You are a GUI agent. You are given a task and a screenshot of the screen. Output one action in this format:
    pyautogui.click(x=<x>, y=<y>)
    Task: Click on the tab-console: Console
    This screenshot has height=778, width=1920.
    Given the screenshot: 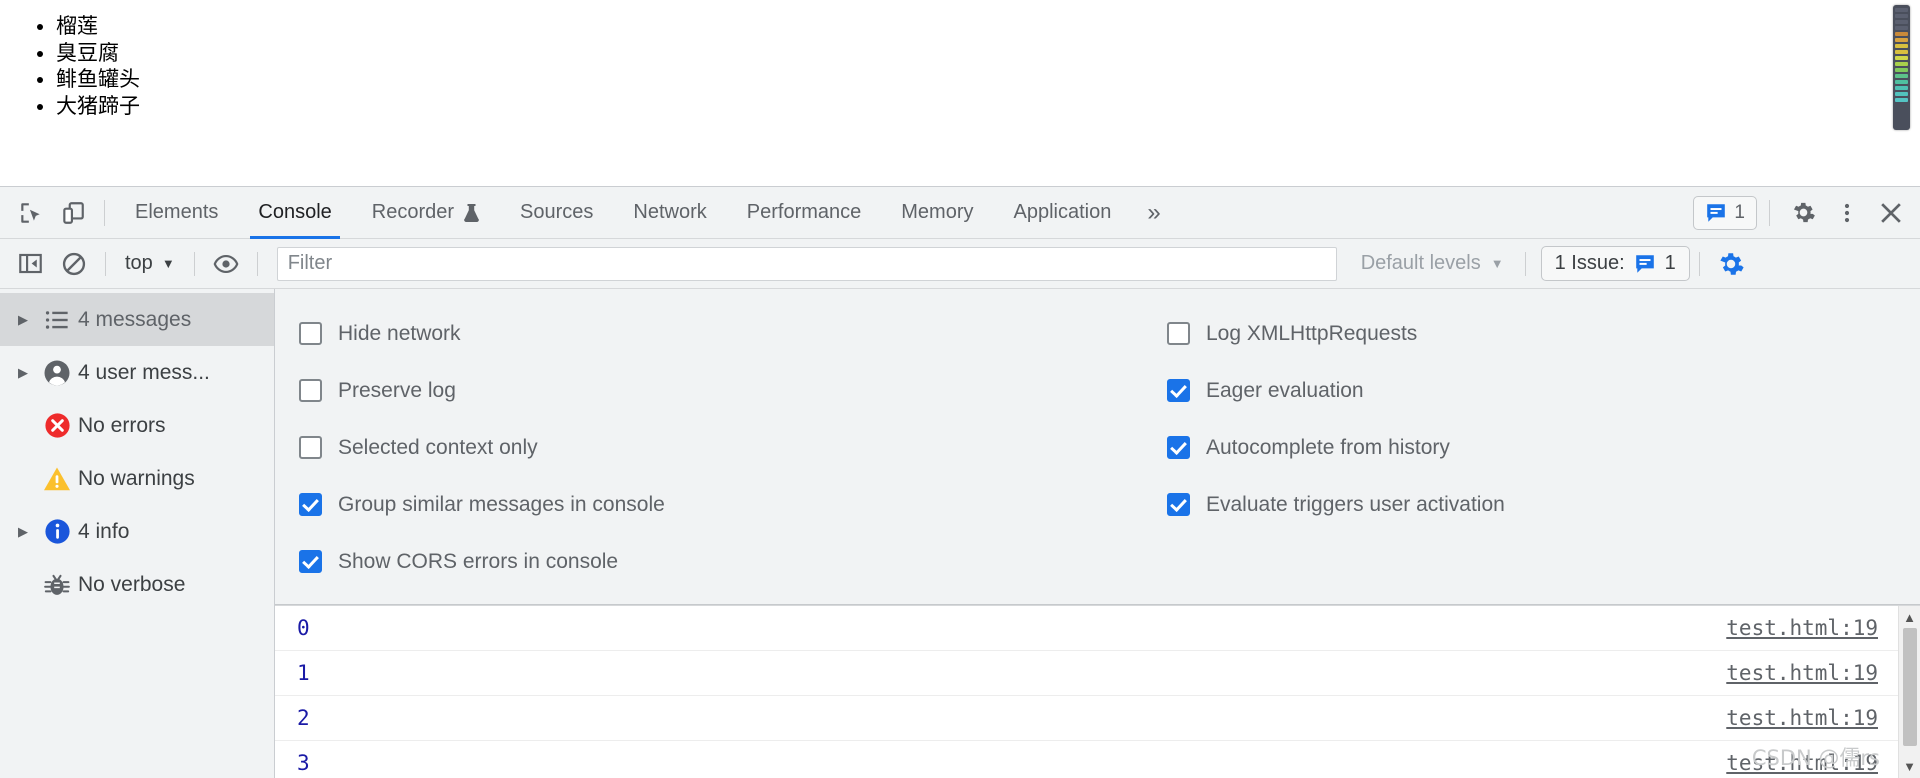 What is the action you would take?
    pyautogui.click(x=294, y=213)
    